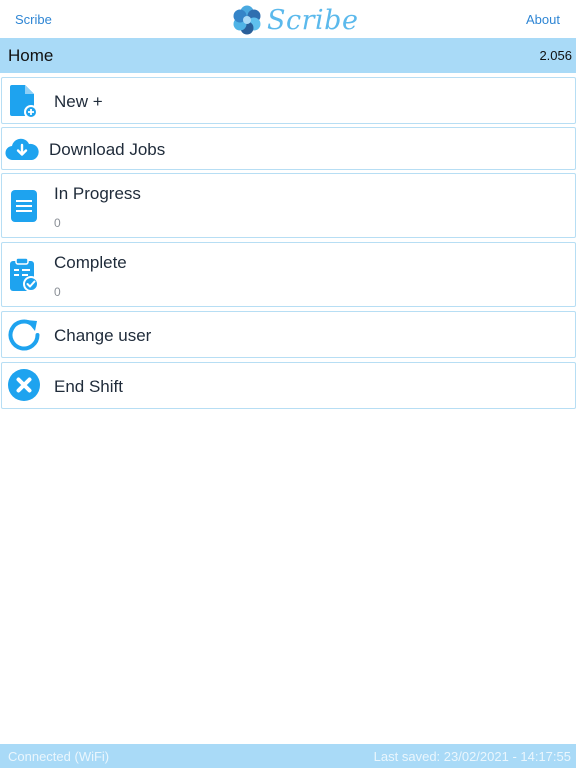 The image size is (576, 768). What do you see at coordinates (24, 385) in the screenshot?
I see `close-circle-icon` at bounding box center [24, 385].